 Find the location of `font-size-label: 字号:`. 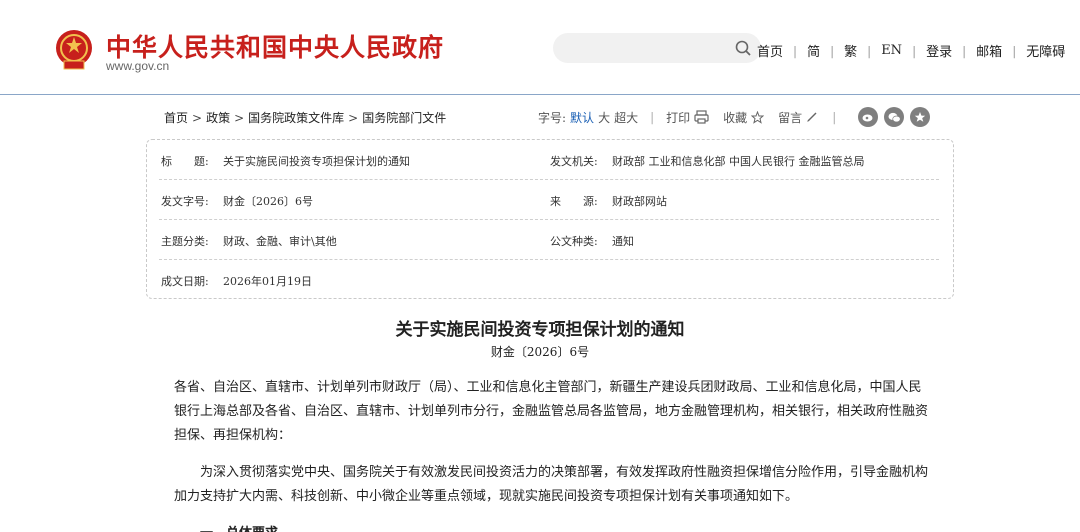

font-size-label: 字号: is located at coordinates (552, 117).